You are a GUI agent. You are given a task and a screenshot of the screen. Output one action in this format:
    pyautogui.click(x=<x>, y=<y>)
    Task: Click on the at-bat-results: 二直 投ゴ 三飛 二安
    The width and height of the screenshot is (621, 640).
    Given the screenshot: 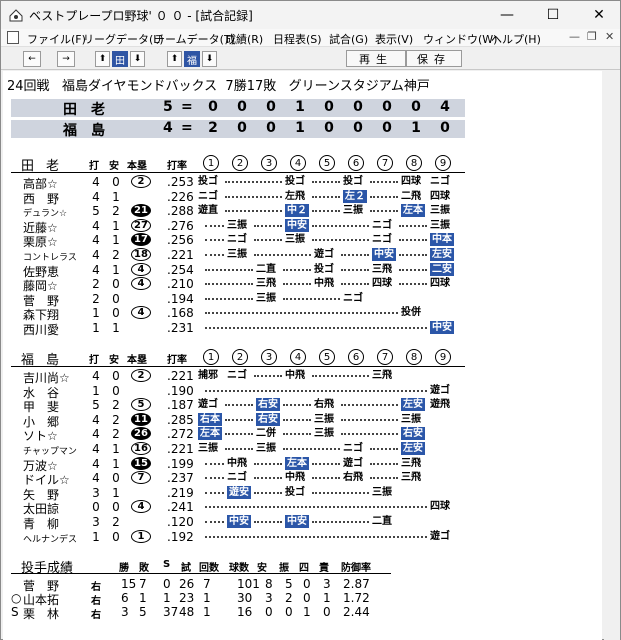 What is the action you would take?
    pyautogui.click(x=348, y=269)
    